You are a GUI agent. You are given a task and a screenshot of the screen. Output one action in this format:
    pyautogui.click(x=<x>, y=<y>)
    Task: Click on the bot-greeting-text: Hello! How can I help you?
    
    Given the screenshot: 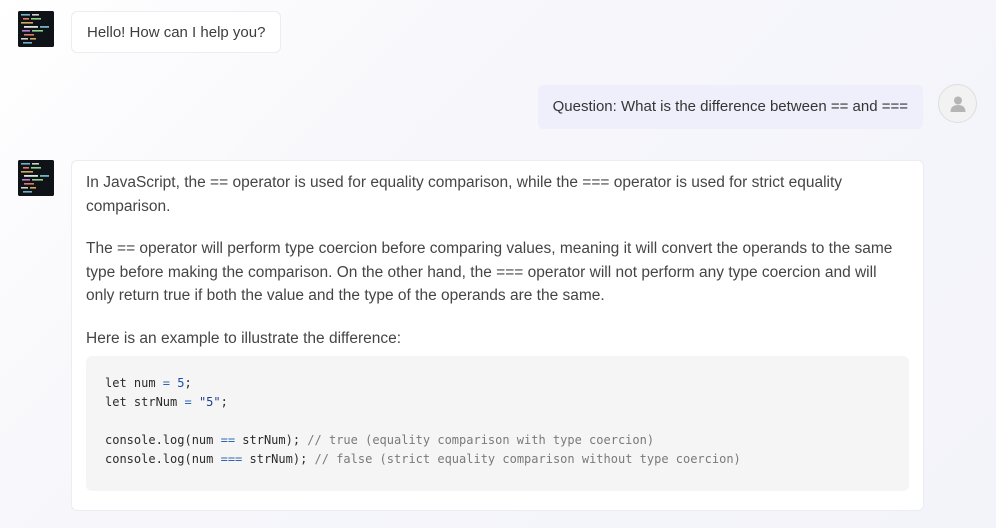 What is the action you would take?
    pyautogui.click(x=176, y=32)
    